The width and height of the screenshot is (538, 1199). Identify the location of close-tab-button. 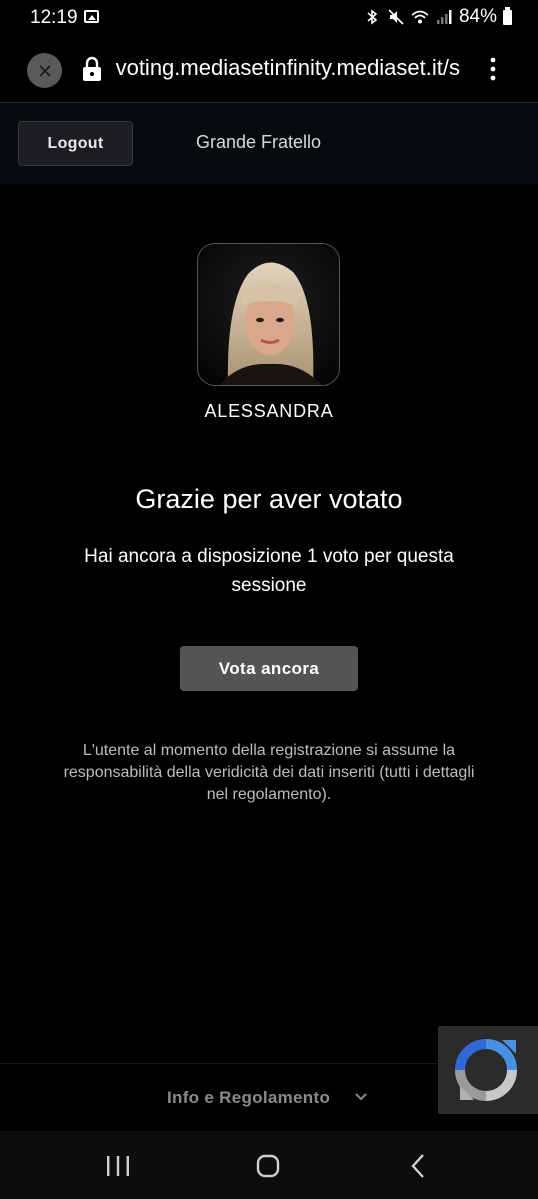
(44, 70).